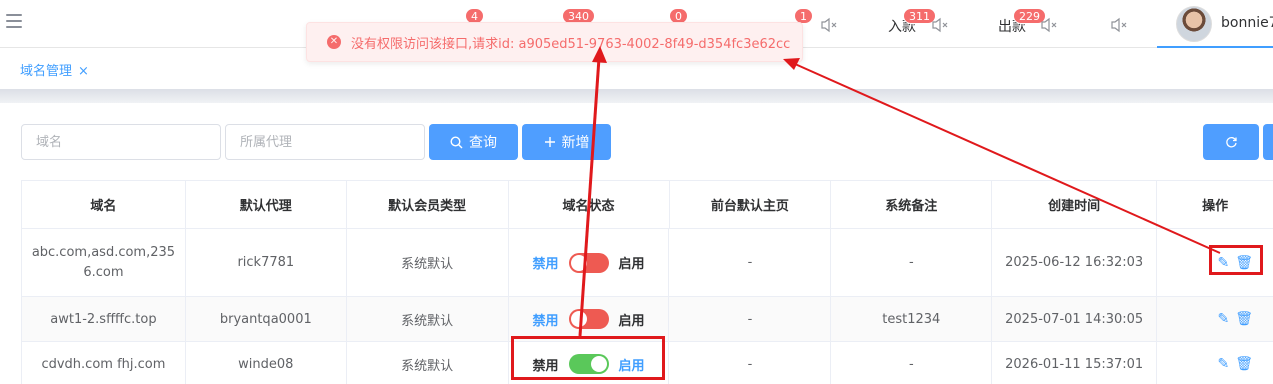 The image size is (1273, 384). Describe the element at coordinates (912, 204) in the screenshot. I see `header-remark: 系统备注` at that location.